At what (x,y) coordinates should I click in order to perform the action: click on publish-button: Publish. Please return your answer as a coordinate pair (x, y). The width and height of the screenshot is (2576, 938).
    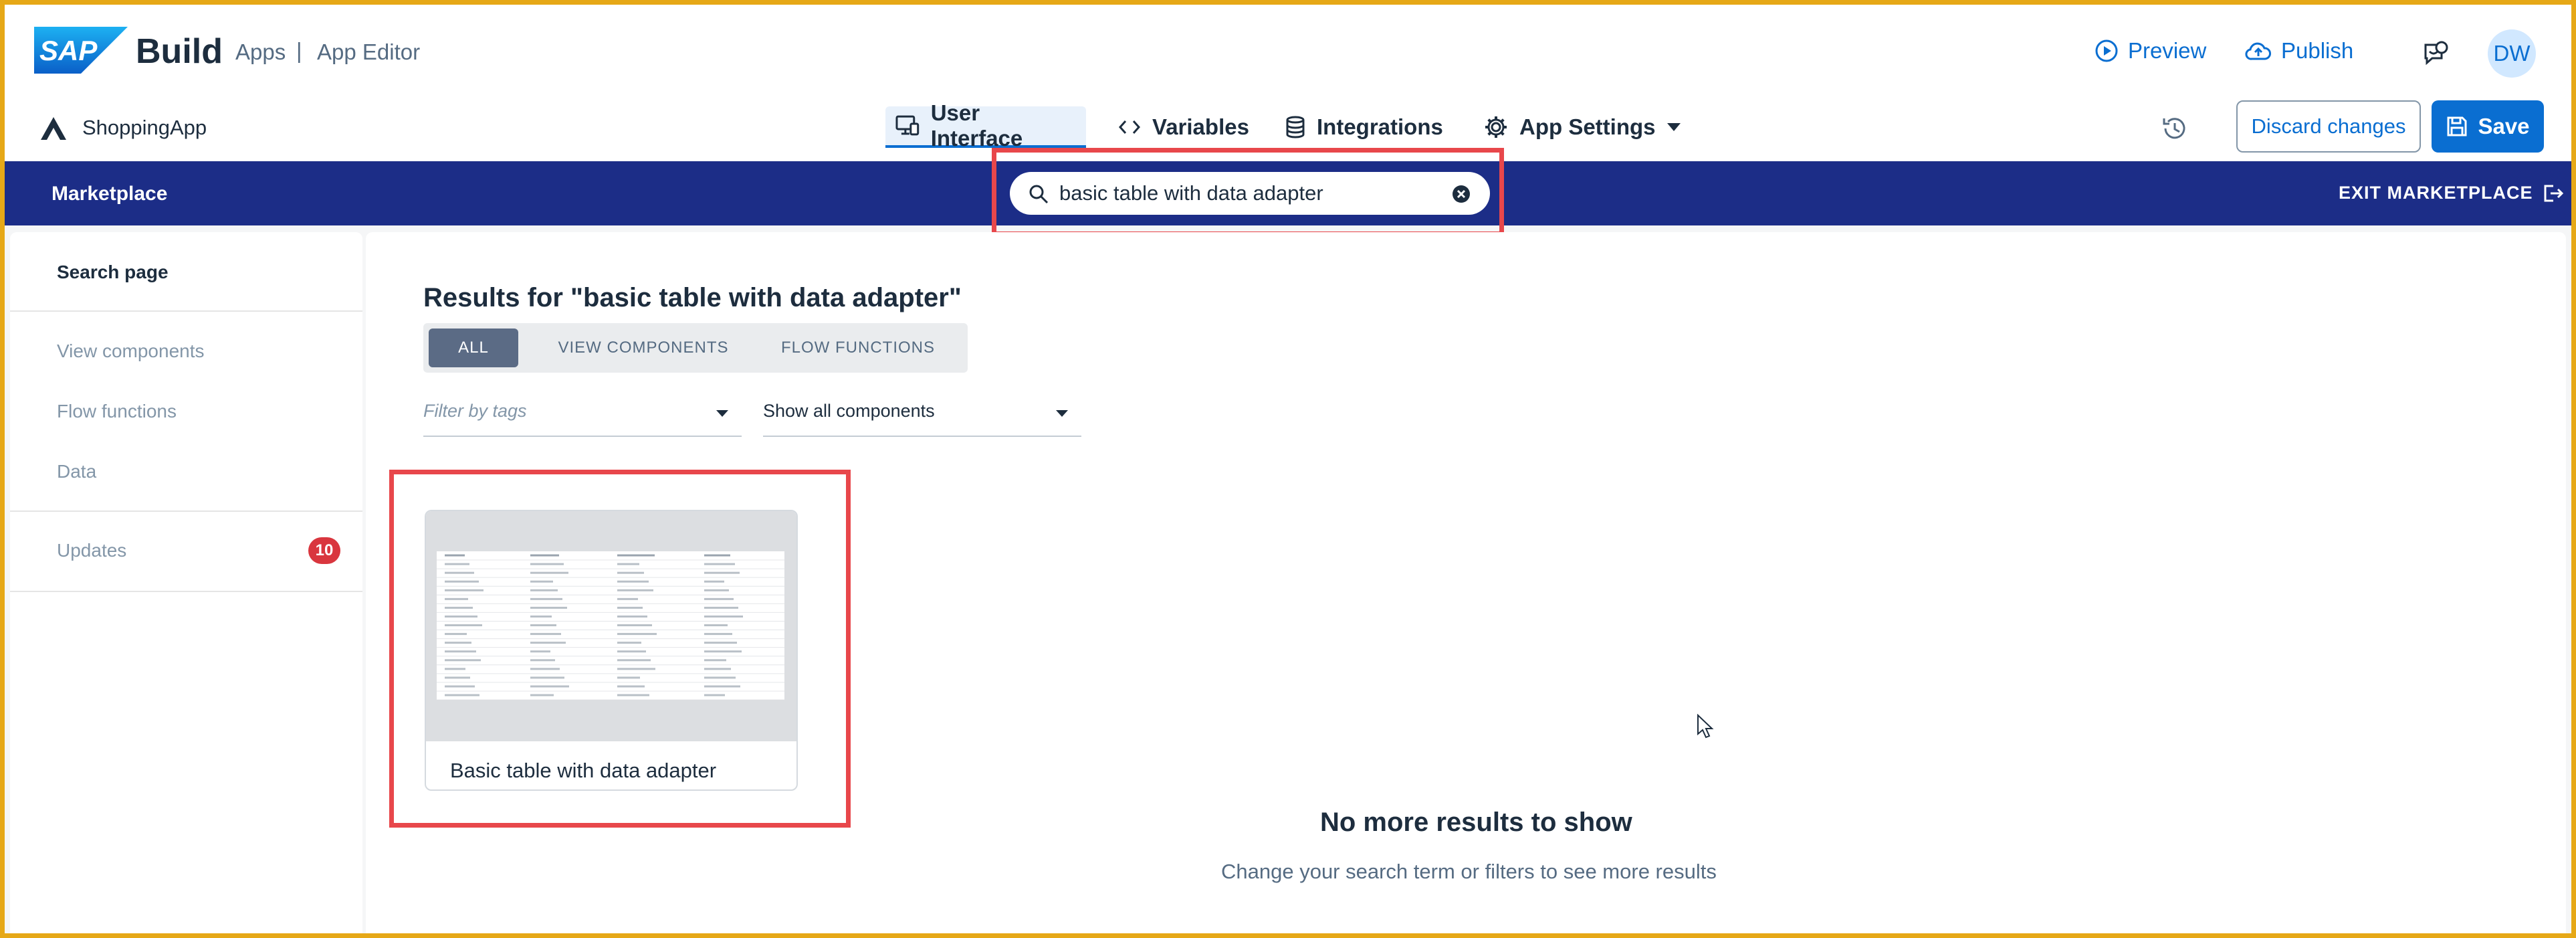
    Looking at the image, I should click on (2299, 51).